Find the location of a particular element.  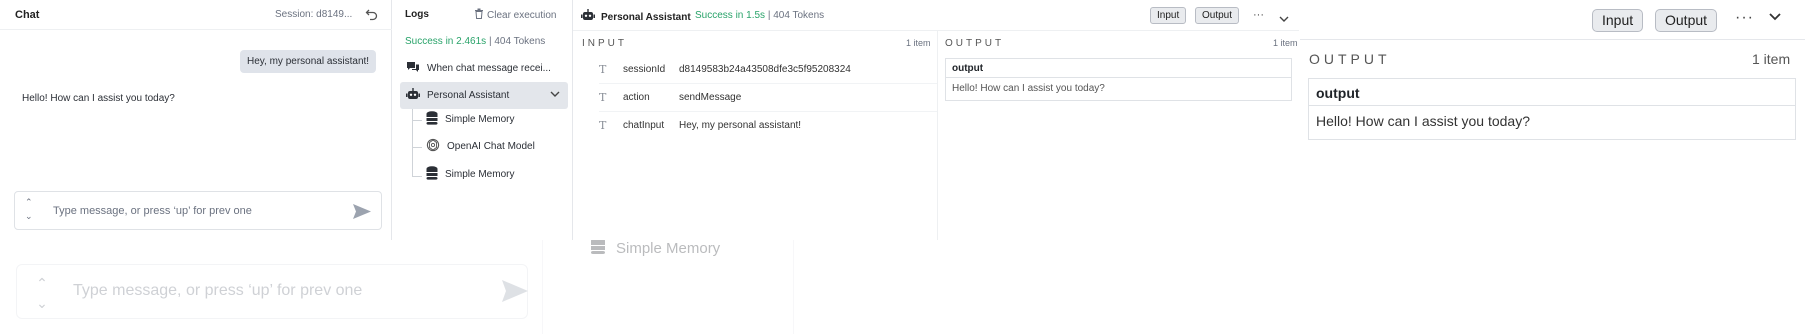

field-value: sendMessage is located at coordinates (710, 97).